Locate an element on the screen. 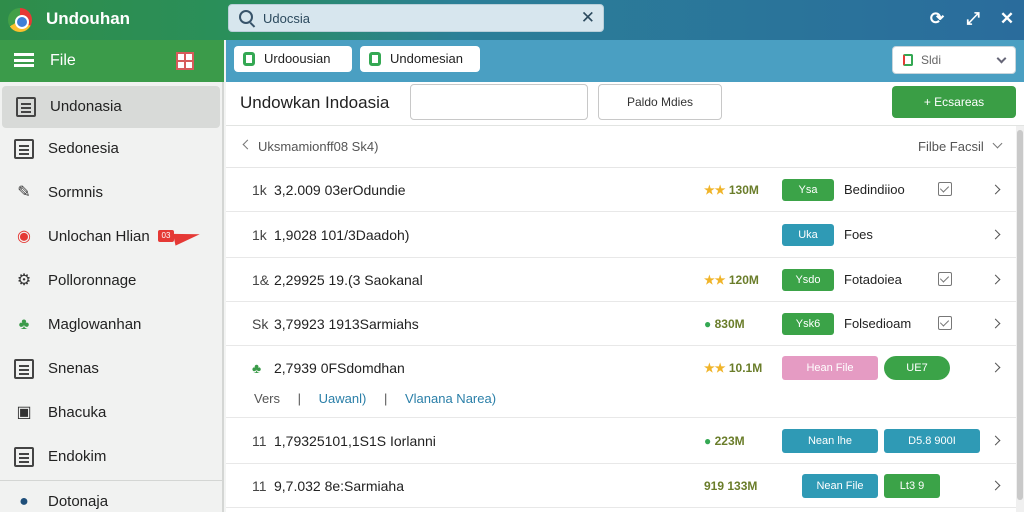  sidebar-item-maglowanhan: ♣ Maglowanhan is located at coordinates (112, 325).